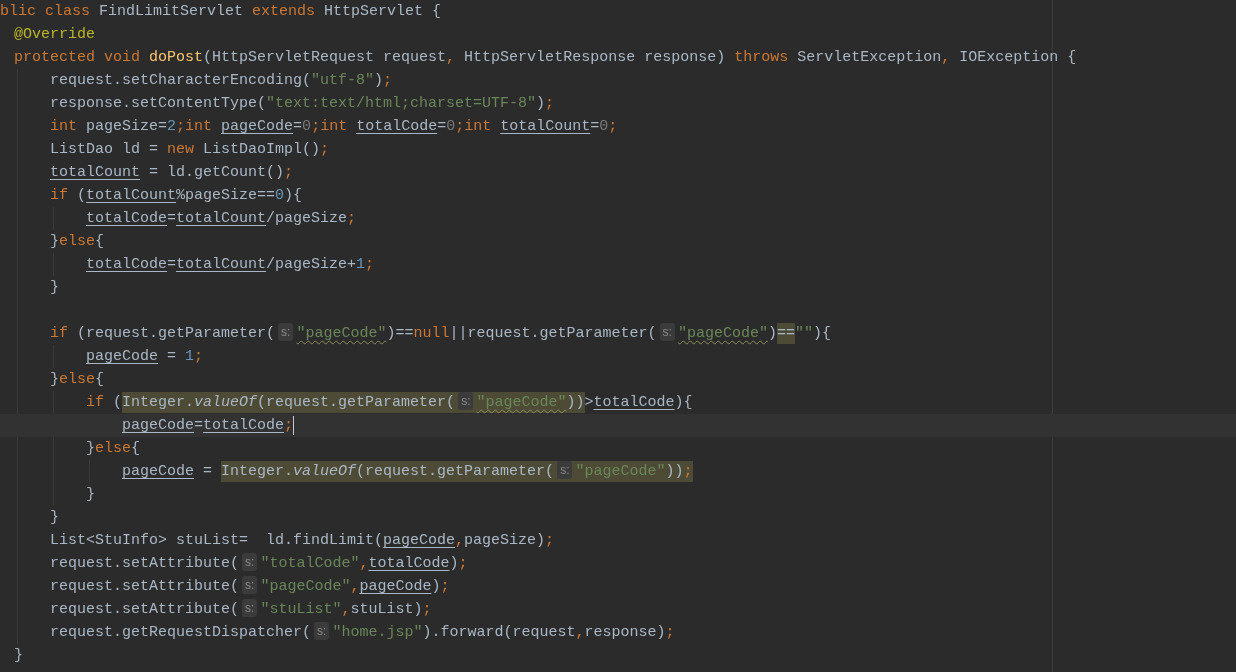 This screenshot has height=672, width=1236. What do you see at coordinates (221, 218) in the screenshot?
I see `code-line: totalCode=totalCount/pageSize;` at bounding box center [221, 218].